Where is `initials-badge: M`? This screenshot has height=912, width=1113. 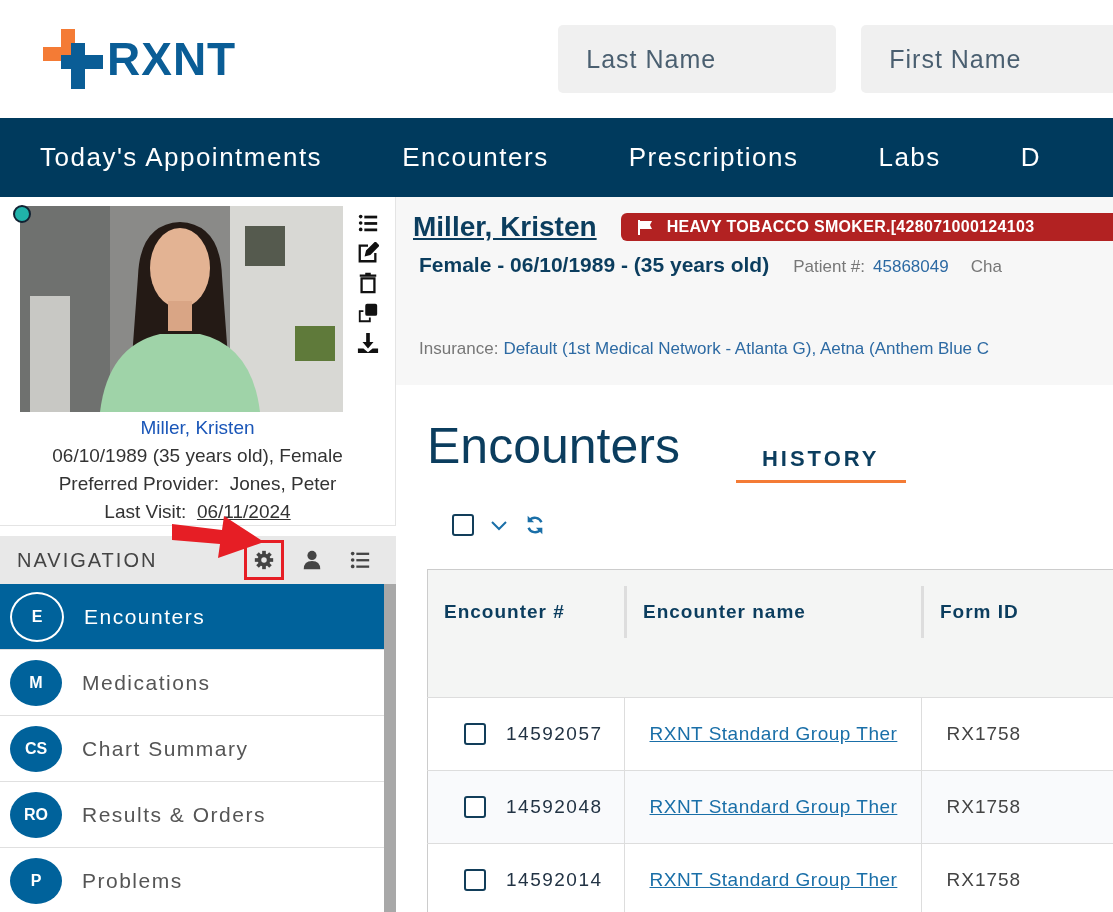 initials-badge: M is located at coordinates (36, 682).